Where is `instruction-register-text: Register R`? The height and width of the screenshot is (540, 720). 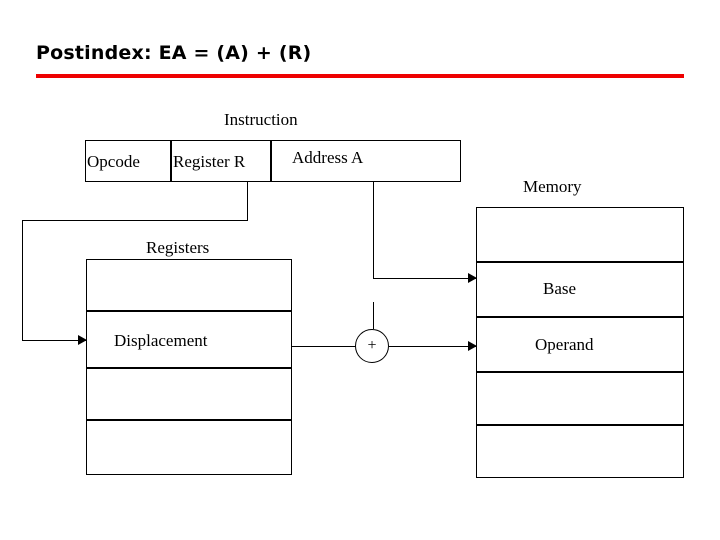 instruction-register-text: Register R is located at coordinates (209, 161).